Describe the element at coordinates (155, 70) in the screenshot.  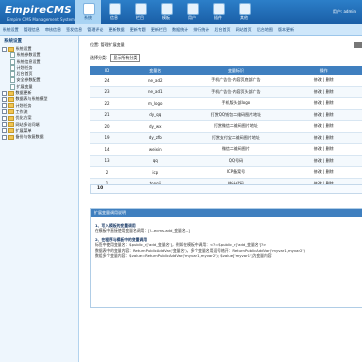
I see `column-header-name: 变量名` at that location.